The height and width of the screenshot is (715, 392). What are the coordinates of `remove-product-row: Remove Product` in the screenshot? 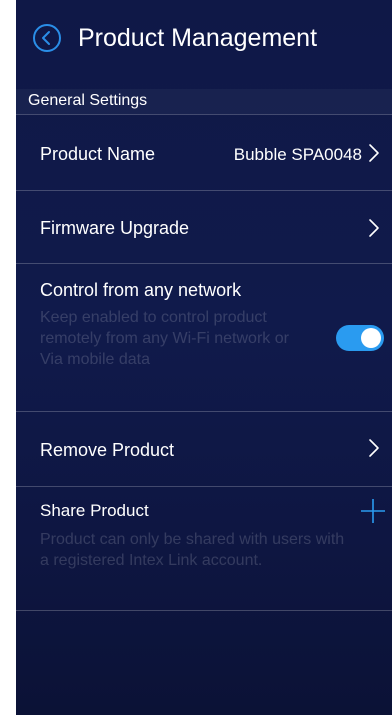 It's located at (204, 449).